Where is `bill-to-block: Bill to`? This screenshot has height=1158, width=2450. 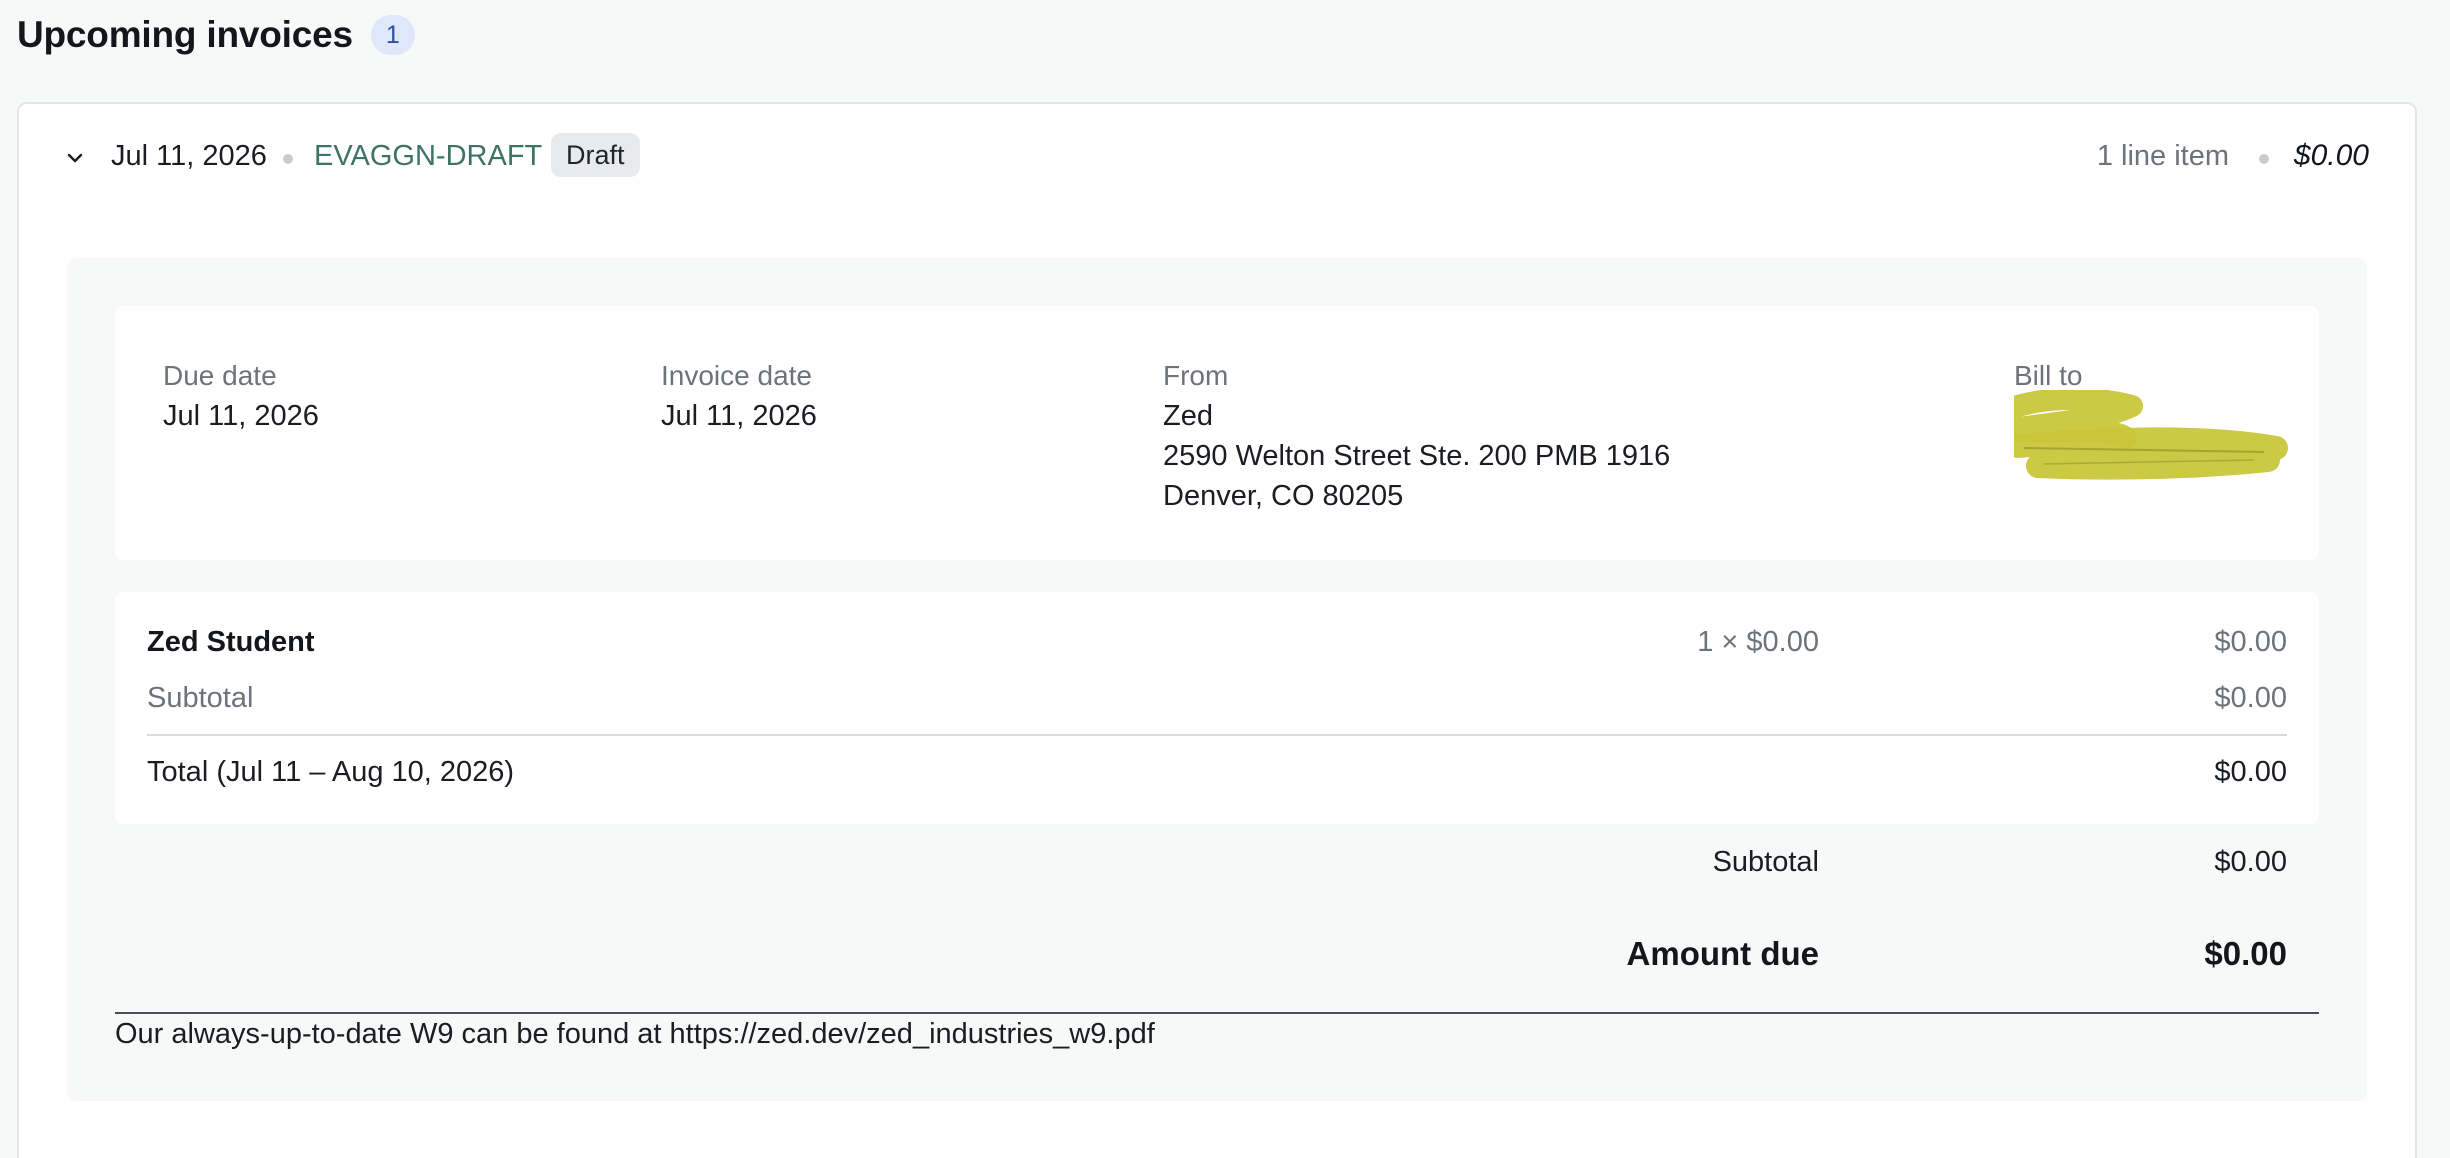
bill-to-block: Bill to is located at coordinates (2159, 426).